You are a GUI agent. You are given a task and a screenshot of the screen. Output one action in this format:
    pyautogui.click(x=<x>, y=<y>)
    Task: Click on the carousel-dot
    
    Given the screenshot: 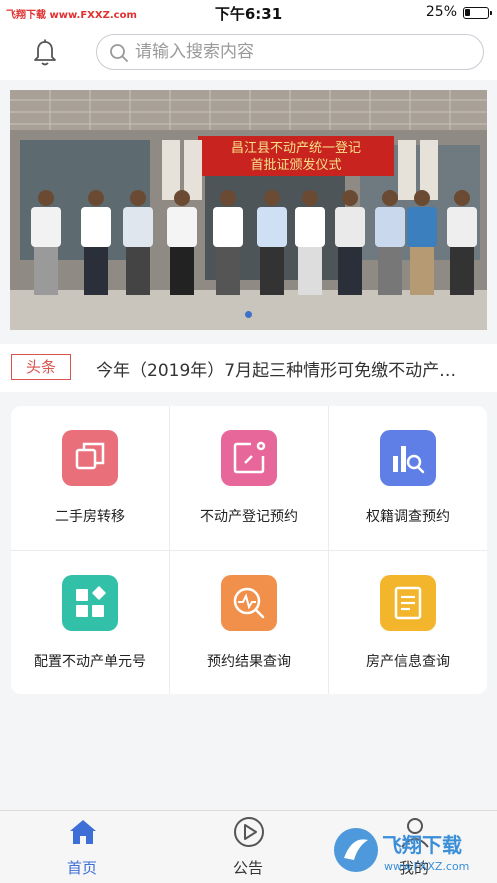 What is the action you would take?
    pyautogui.click(x=248, y=314)
    